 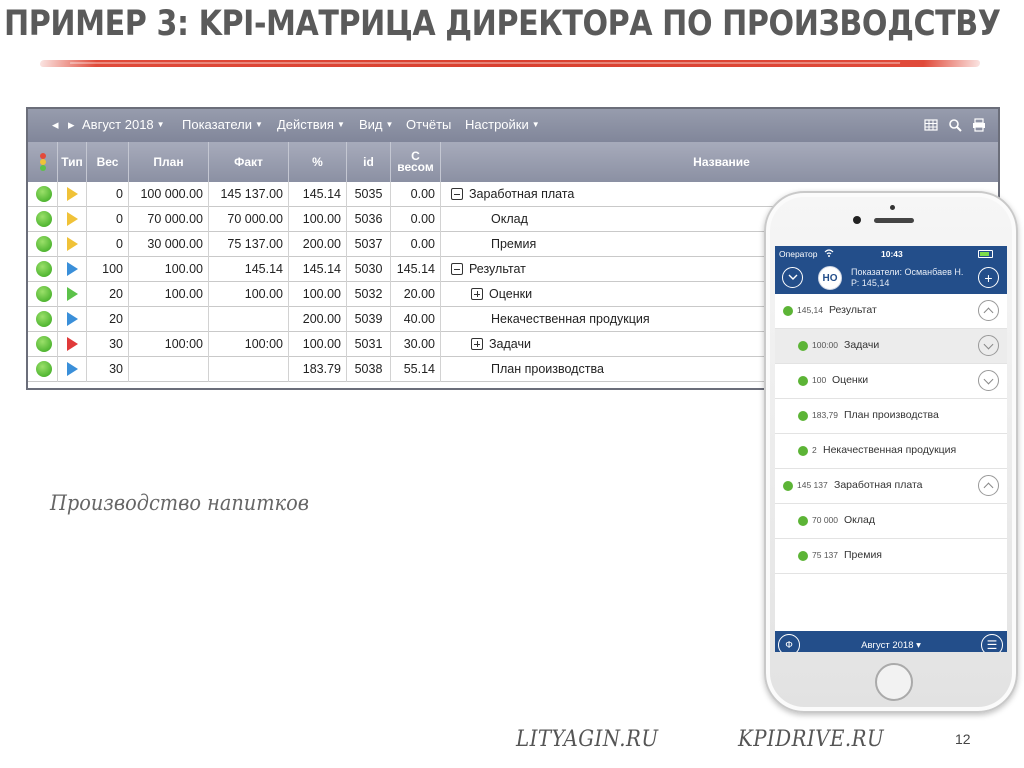 I want to click on indicator-name: Оклад, so click(x=509, y=219).